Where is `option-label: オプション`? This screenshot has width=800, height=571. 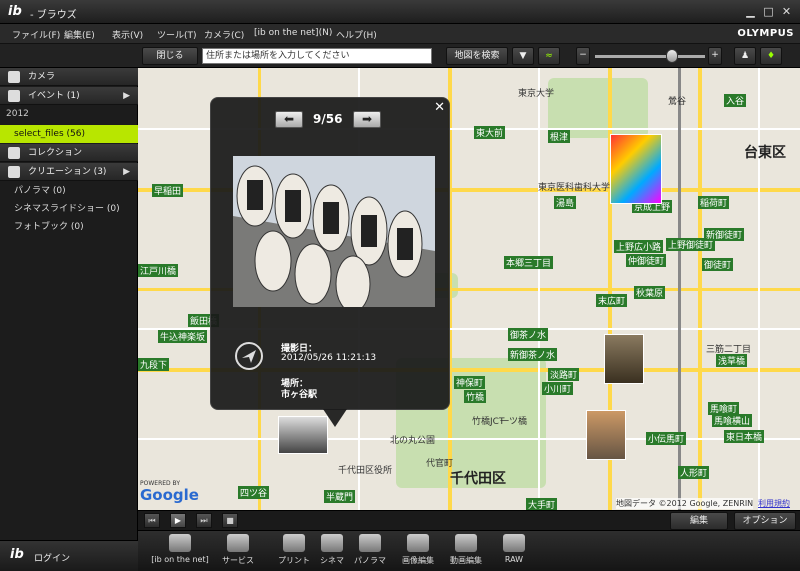 option-label: オプション is located at coordinates (765, 521).